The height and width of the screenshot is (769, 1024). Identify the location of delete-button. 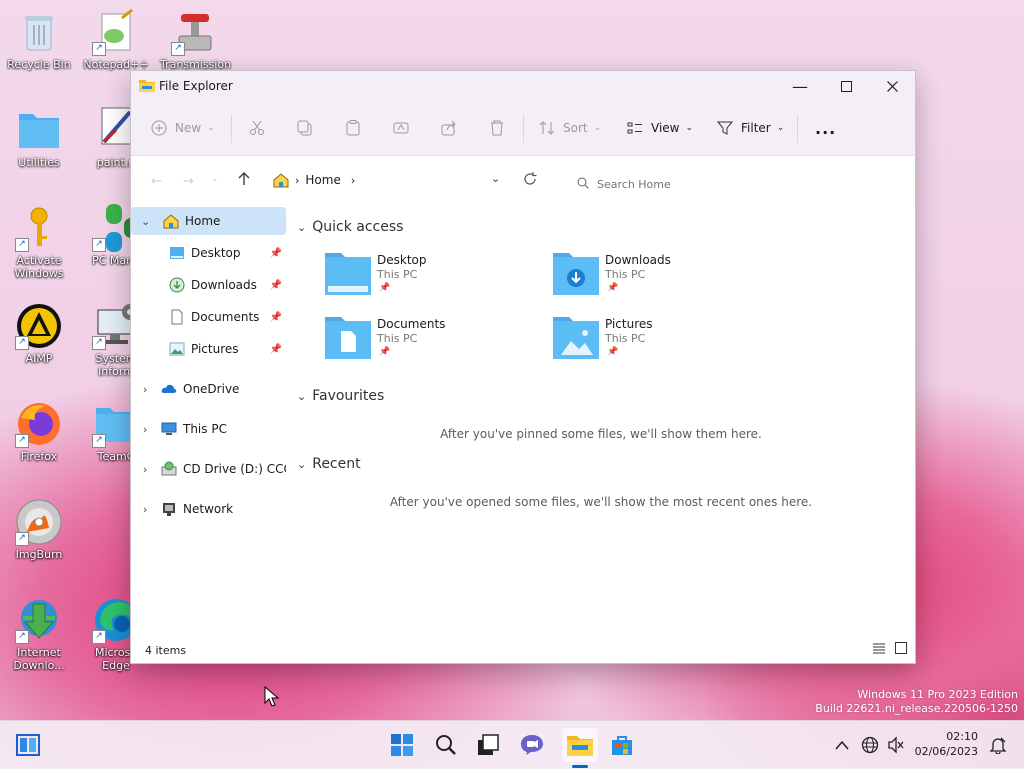
(497, 128).